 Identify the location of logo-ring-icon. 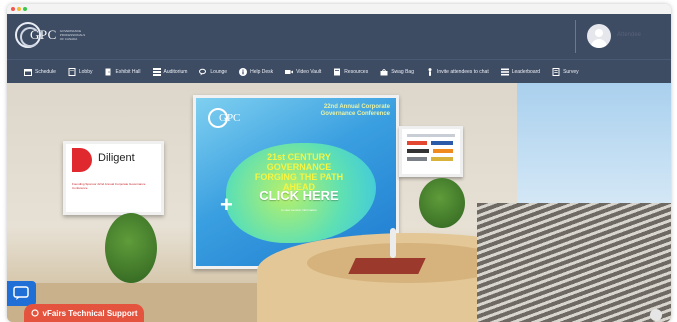
(28, 35).